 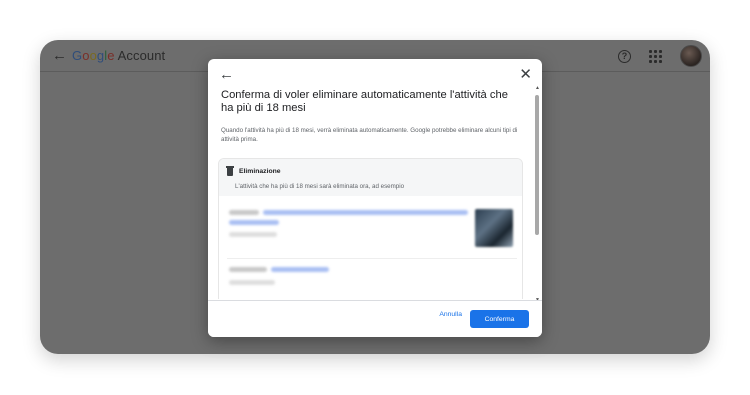 I want to click on confirm-button: Conferma, so click(x=499, y=319).